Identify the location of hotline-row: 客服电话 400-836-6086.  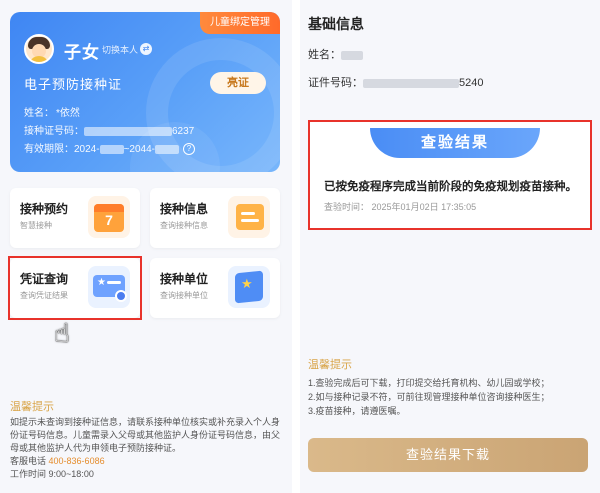
(146, 461).